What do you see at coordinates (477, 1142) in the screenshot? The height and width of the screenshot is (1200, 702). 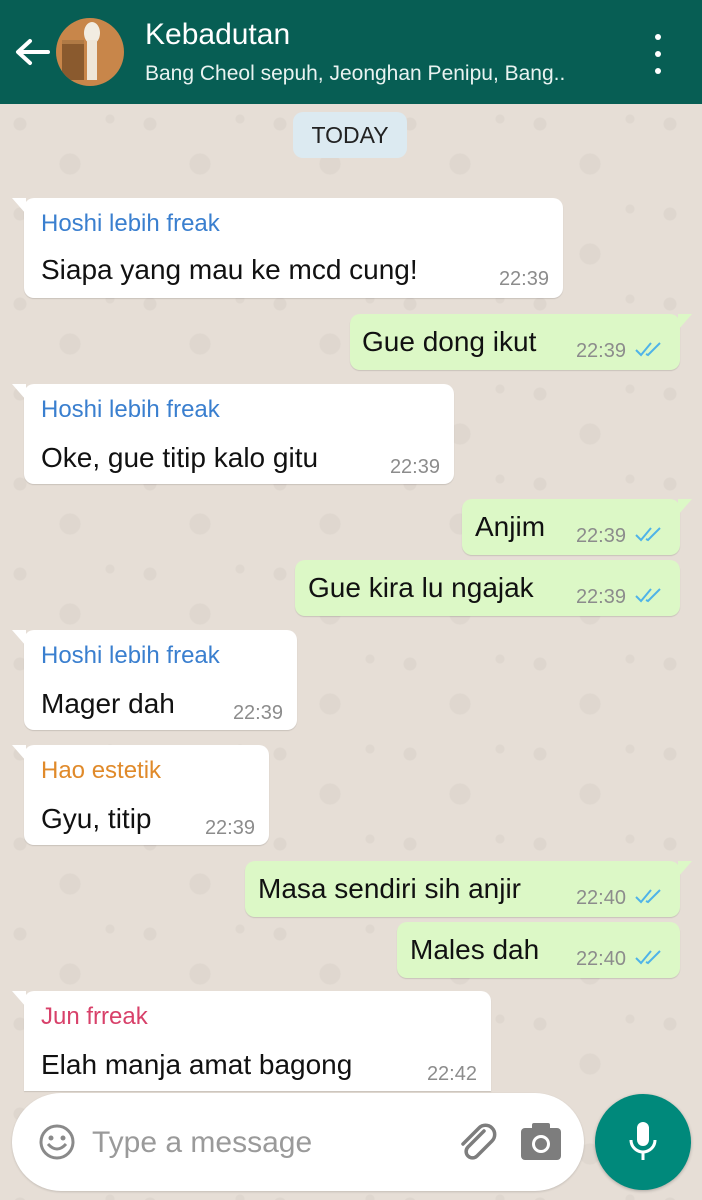 I see `paperclip-icon` at bounding box center [477, 1142].